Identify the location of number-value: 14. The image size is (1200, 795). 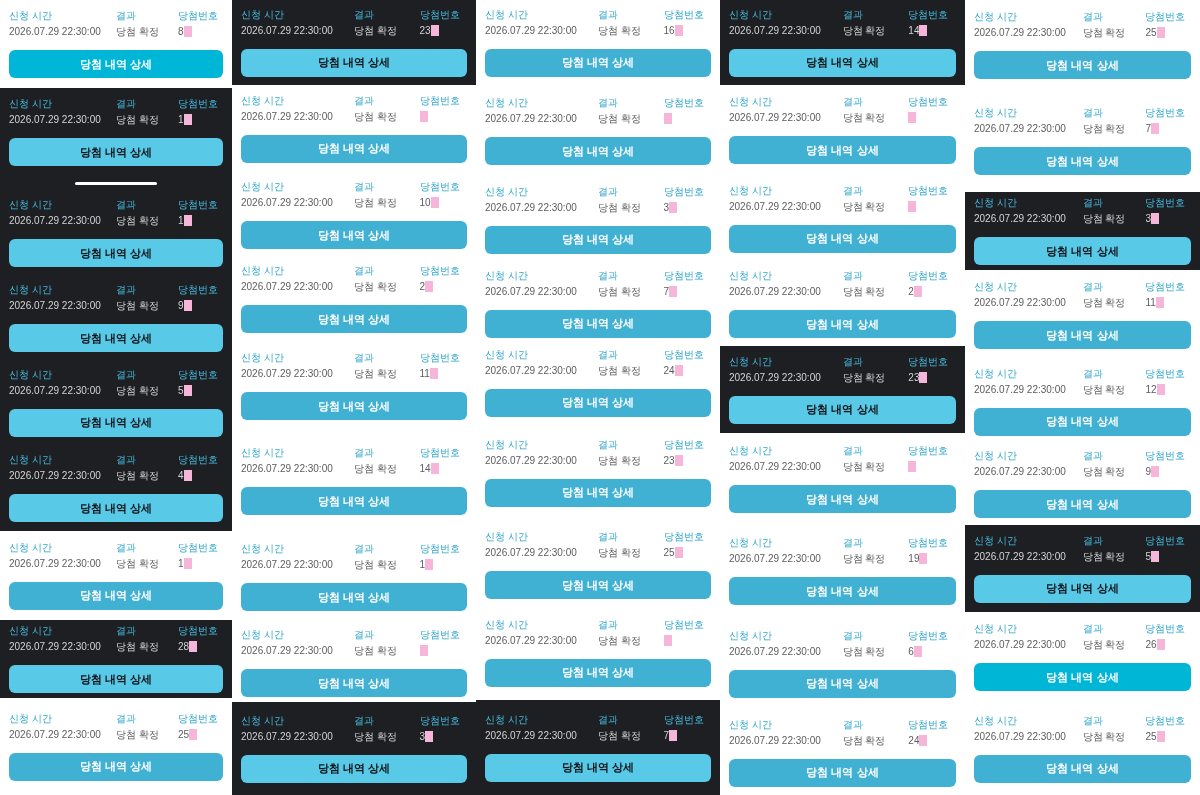
(425, 468).